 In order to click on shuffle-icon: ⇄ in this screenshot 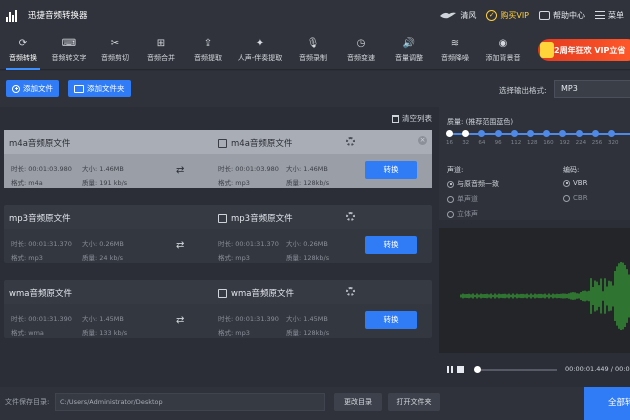, I will do `click(180, 320)`.